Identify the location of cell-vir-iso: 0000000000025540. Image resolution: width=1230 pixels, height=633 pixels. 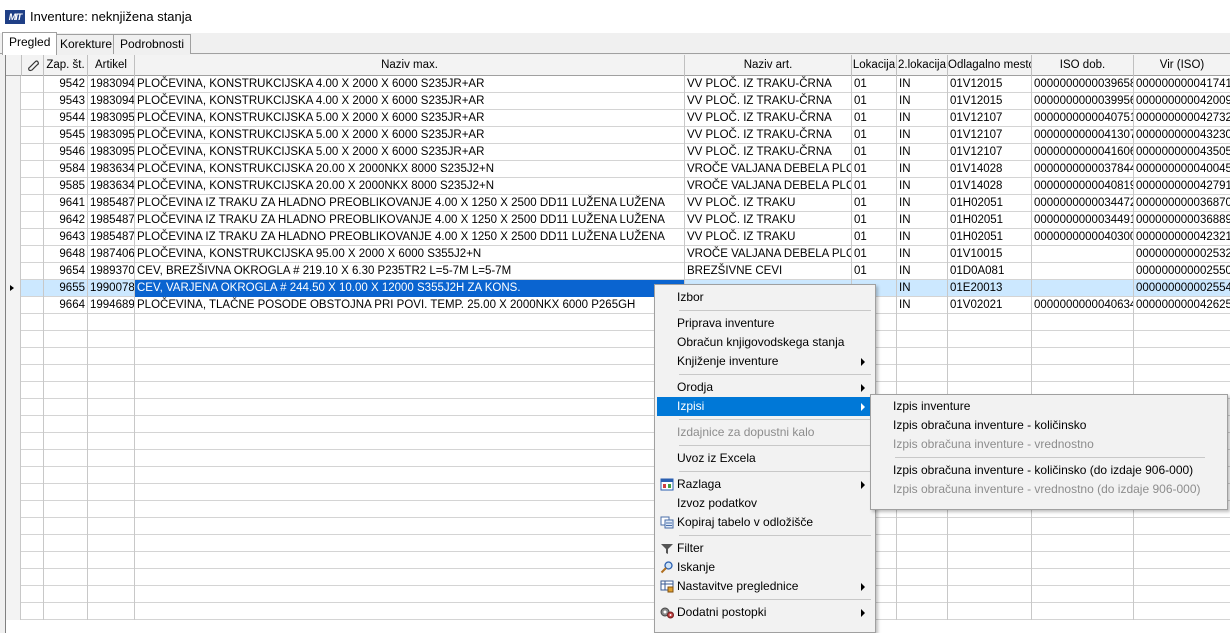
(1182, 288).